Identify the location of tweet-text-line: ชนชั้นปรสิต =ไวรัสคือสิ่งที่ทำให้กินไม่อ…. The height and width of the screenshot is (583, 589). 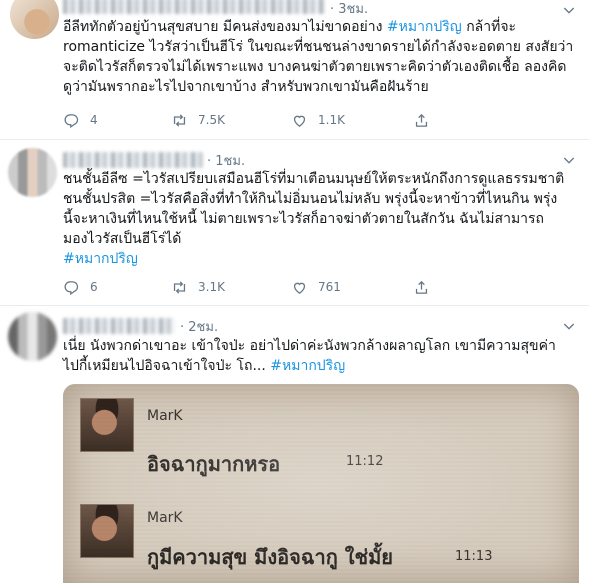
(310, 199).